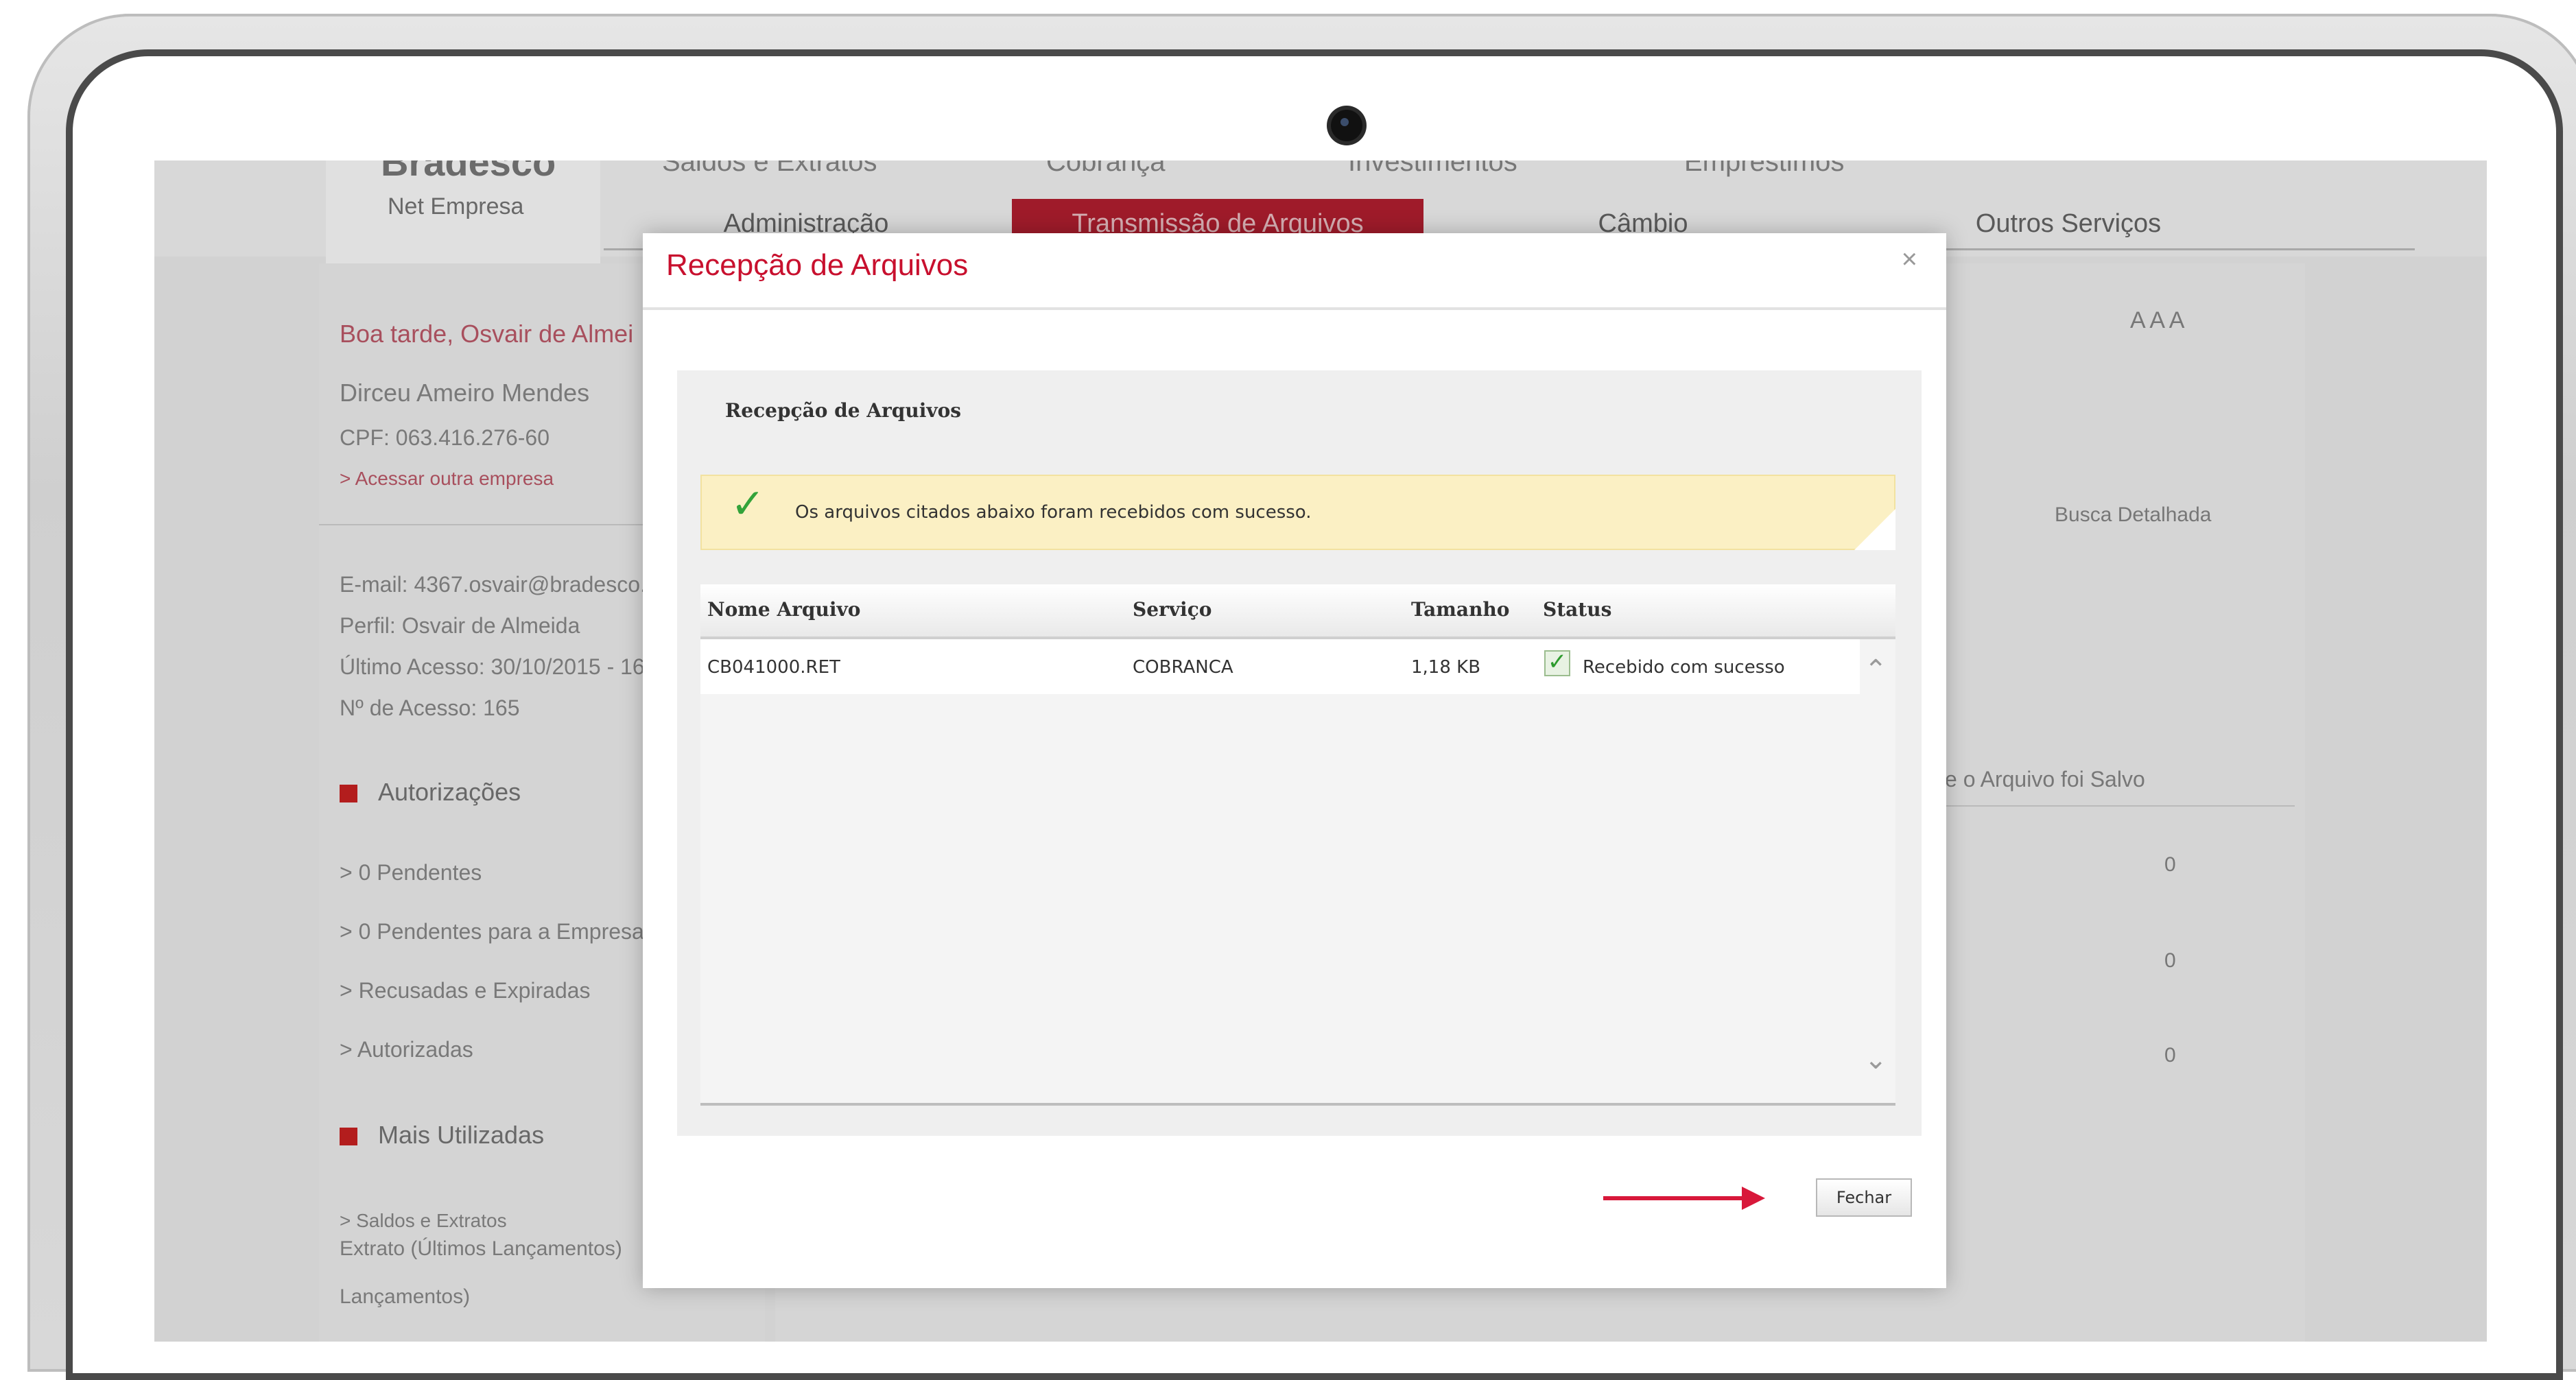 The height and width of the screenshot is (1380, 2576). Describe the element at coordinates (1875, 1059) in the screenshot. I see `scroll-down-icon: ⌄` at that location.